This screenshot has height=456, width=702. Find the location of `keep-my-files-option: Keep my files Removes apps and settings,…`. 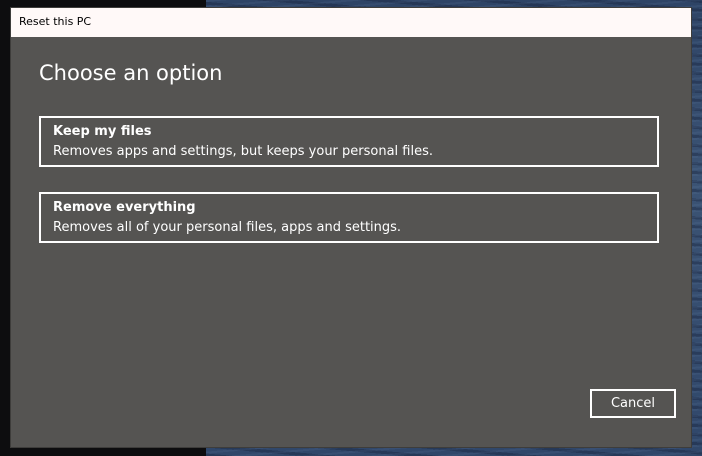

keep-my-files-option: Keep my files Removes apps and settings,… is located at coordinates (349, 141).